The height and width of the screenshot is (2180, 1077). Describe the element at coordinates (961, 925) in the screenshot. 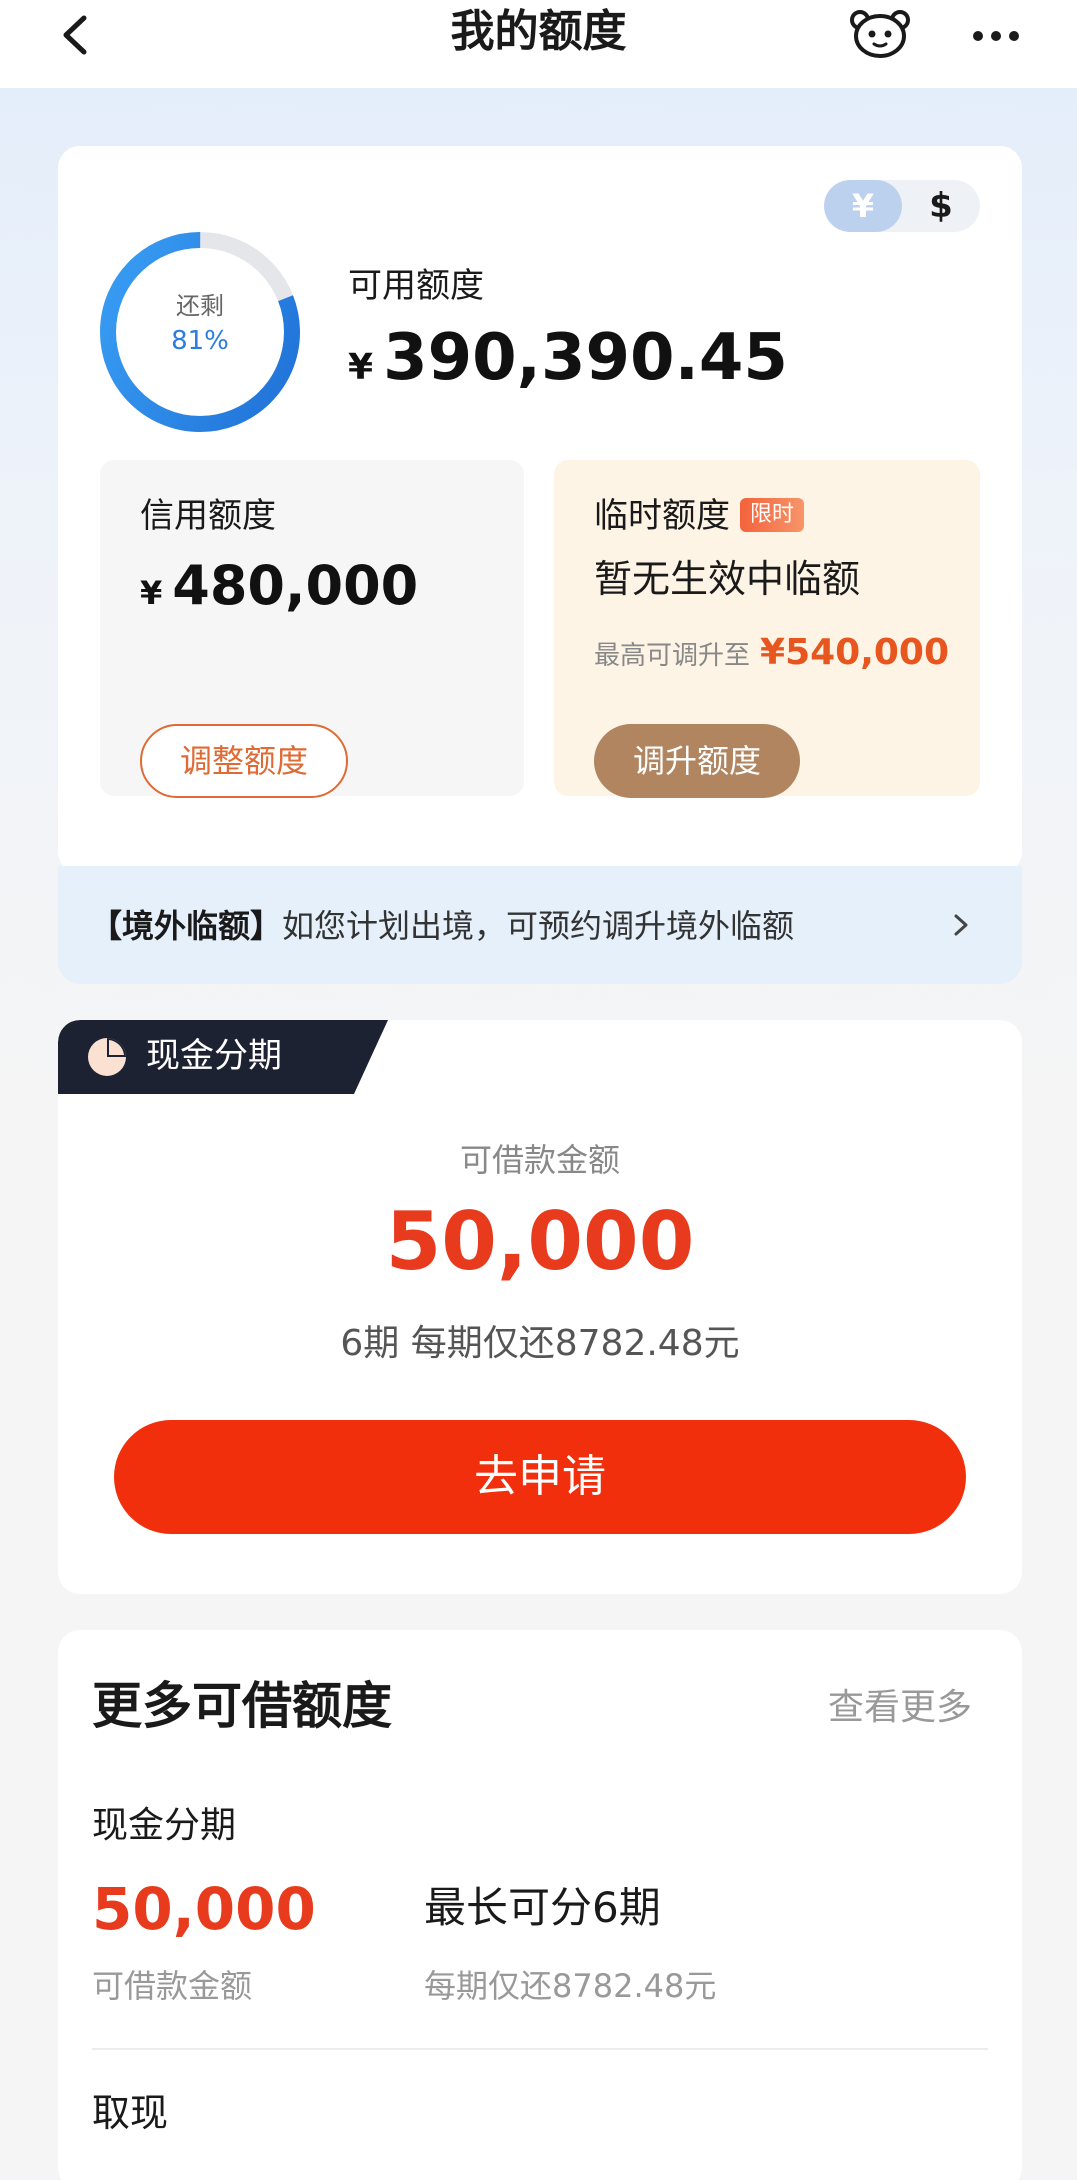

I see `chevron-right-icon` at that location.